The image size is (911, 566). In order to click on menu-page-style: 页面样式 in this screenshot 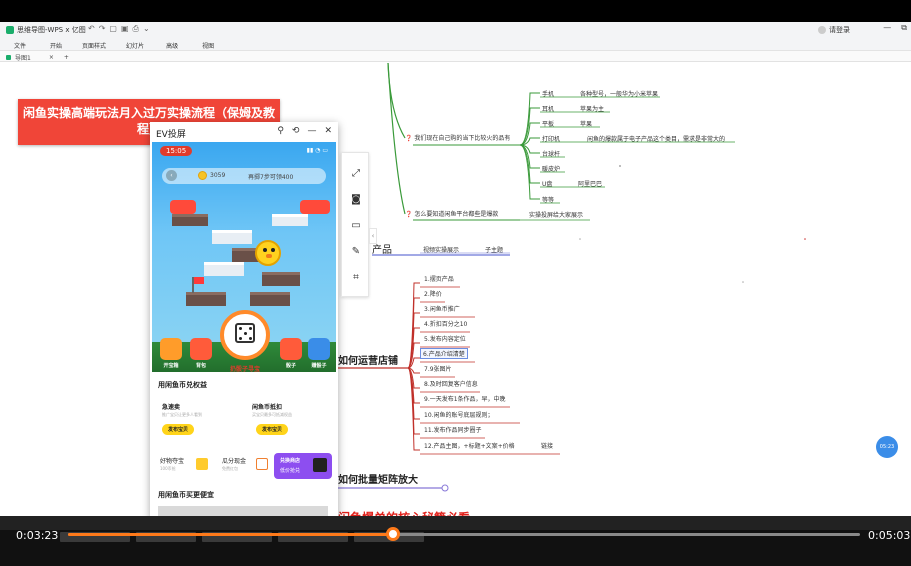, I will do `click(94, 44)`.